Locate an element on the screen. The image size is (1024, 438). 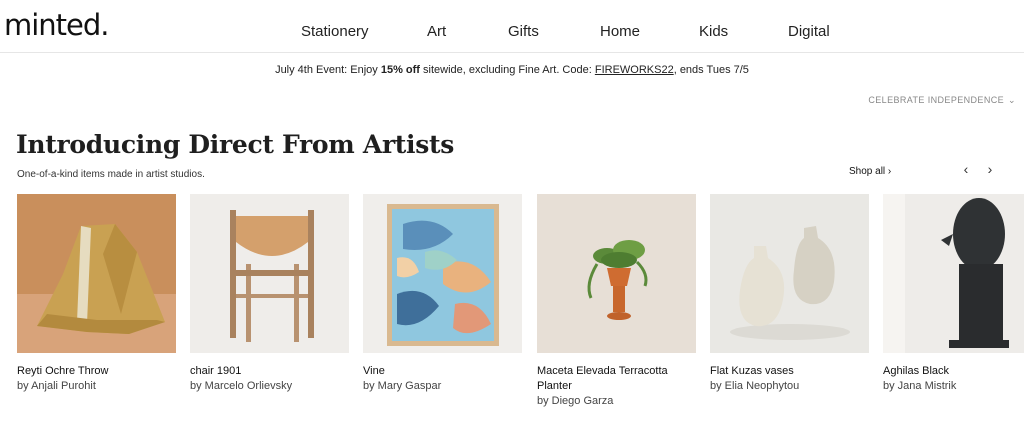
product-card-vine: Vine by Mary Gaspar is located at coordinates (442, 294).